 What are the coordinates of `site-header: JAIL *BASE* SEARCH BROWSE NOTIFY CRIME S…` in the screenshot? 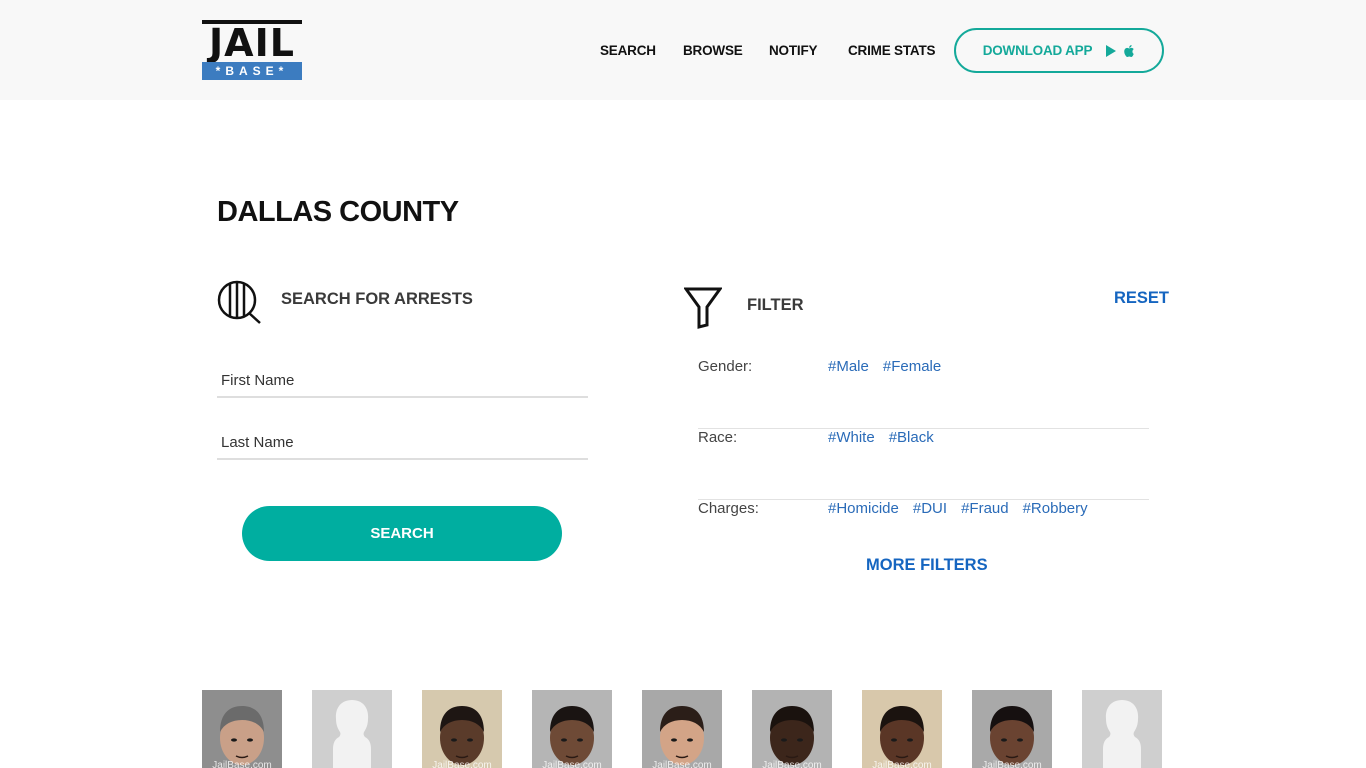 It's located at (683, 50).